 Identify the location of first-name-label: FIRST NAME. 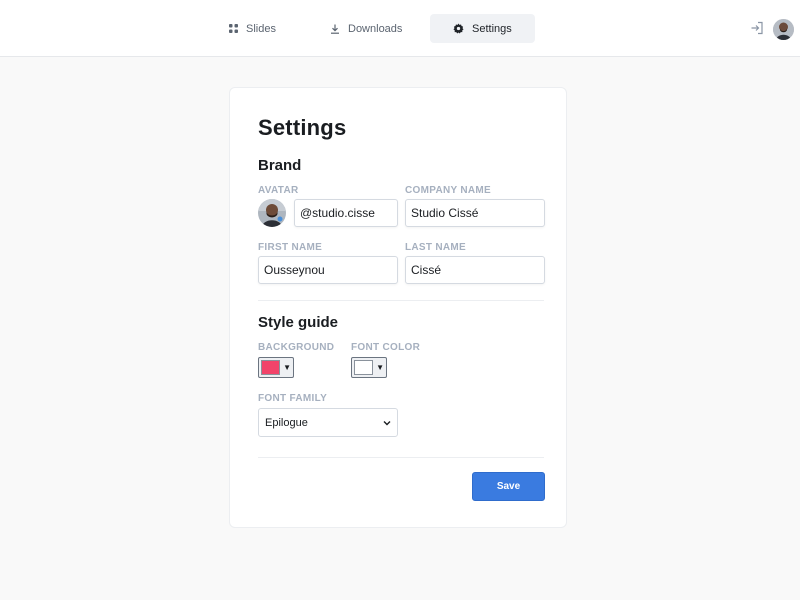
(290, 247).